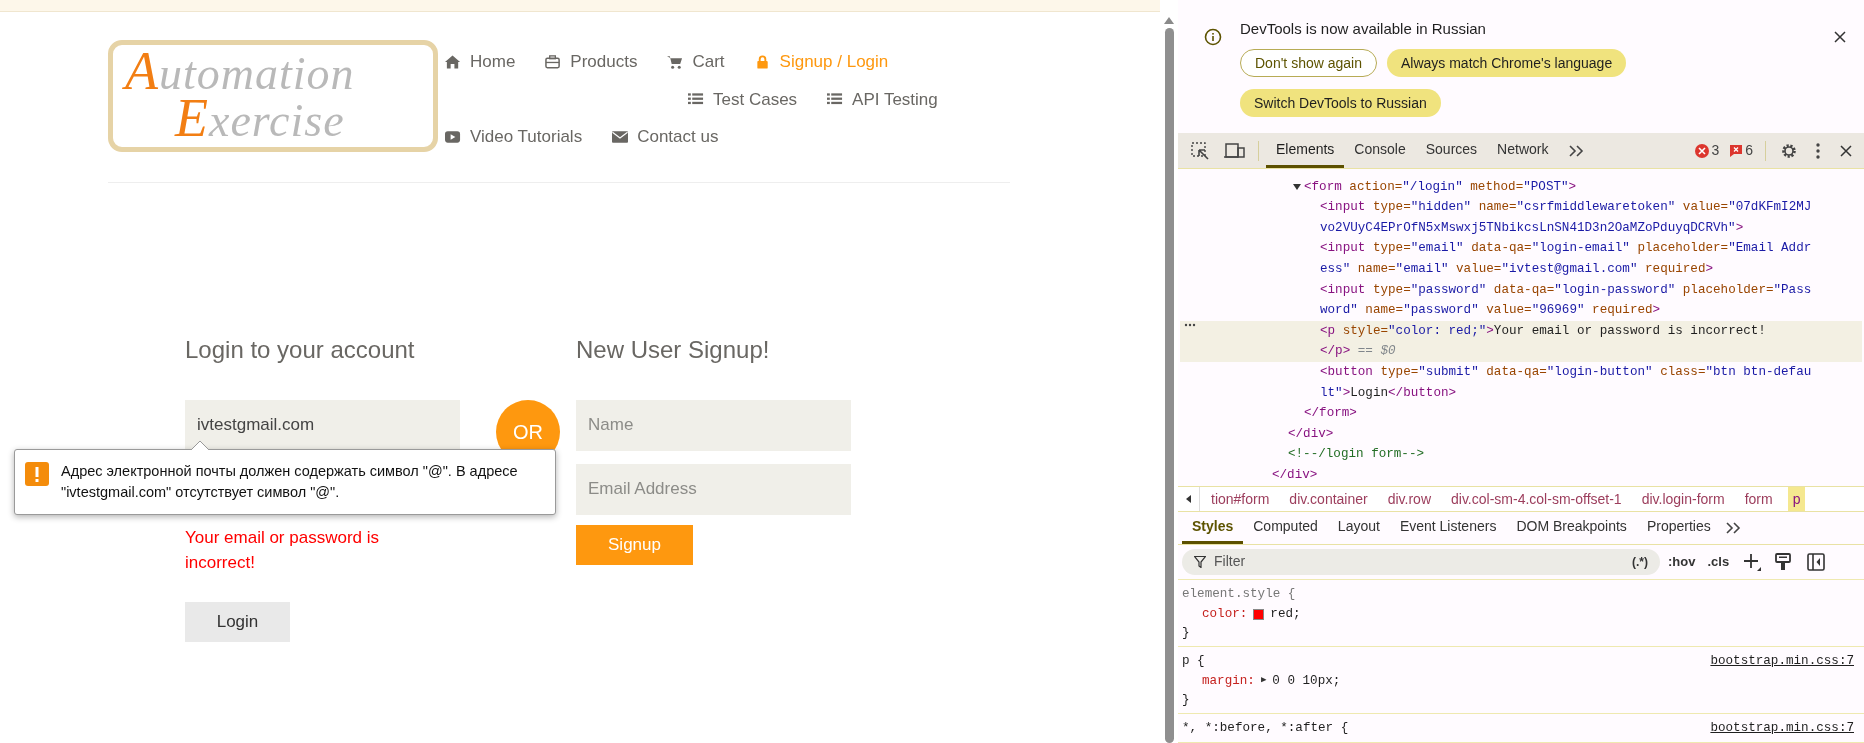 The width and height of the screenshot is (1864, 743). I want to click on selected-row-highlight: <p style="color: red;">Your email or password is incorrect!, so click(1521, 331).